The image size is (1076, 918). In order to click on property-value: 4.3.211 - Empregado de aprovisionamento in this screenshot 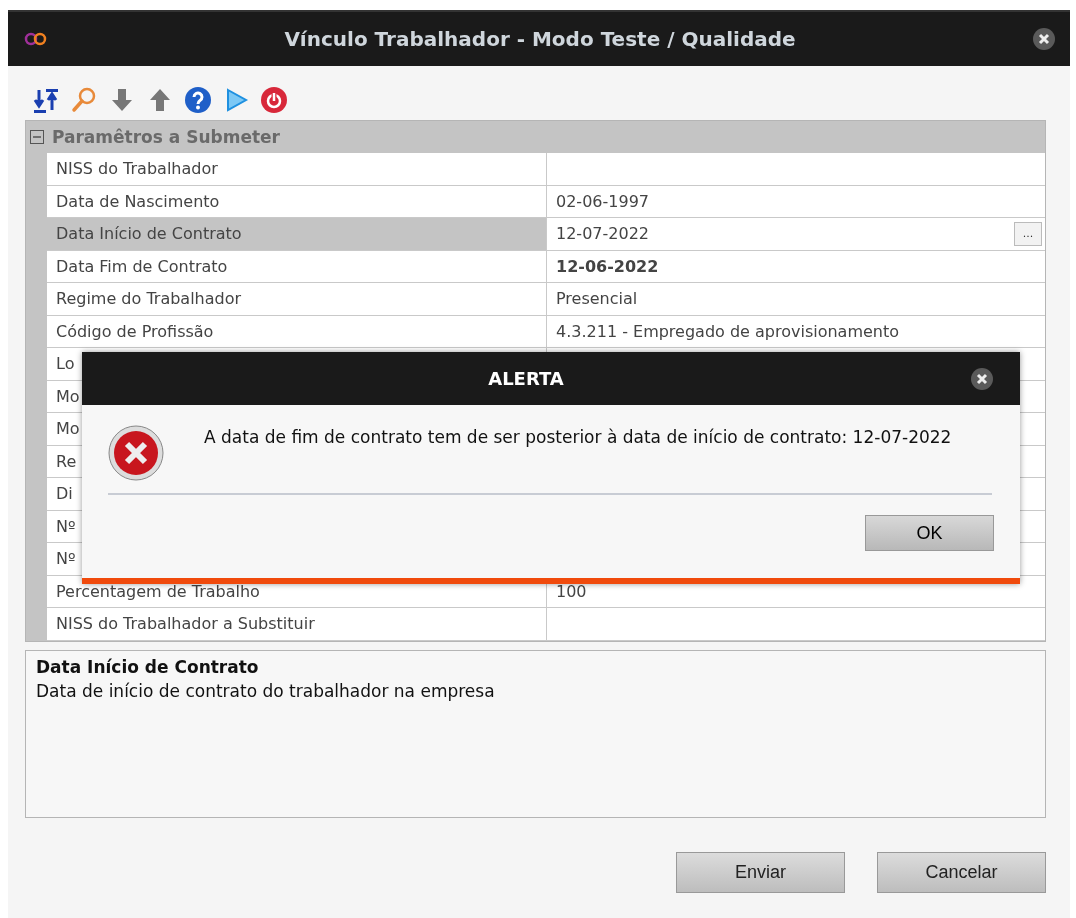, I will do `click(796, 331)`.